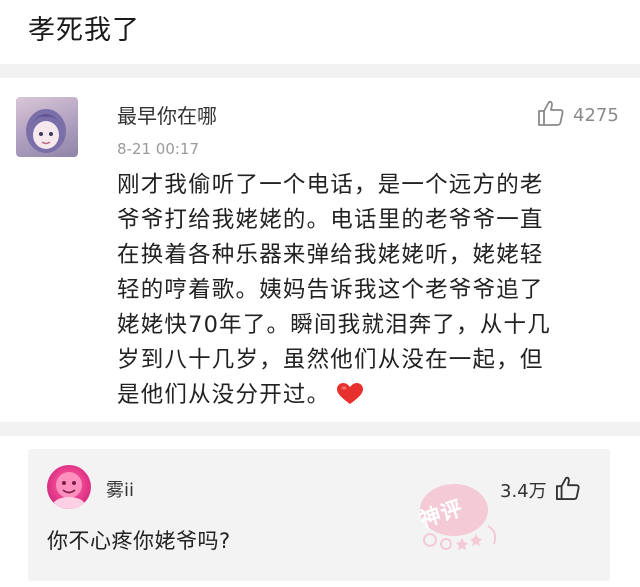 The image size is (640, 587). I want to click on reply-like-button: 3.4万, so click(540, 490).